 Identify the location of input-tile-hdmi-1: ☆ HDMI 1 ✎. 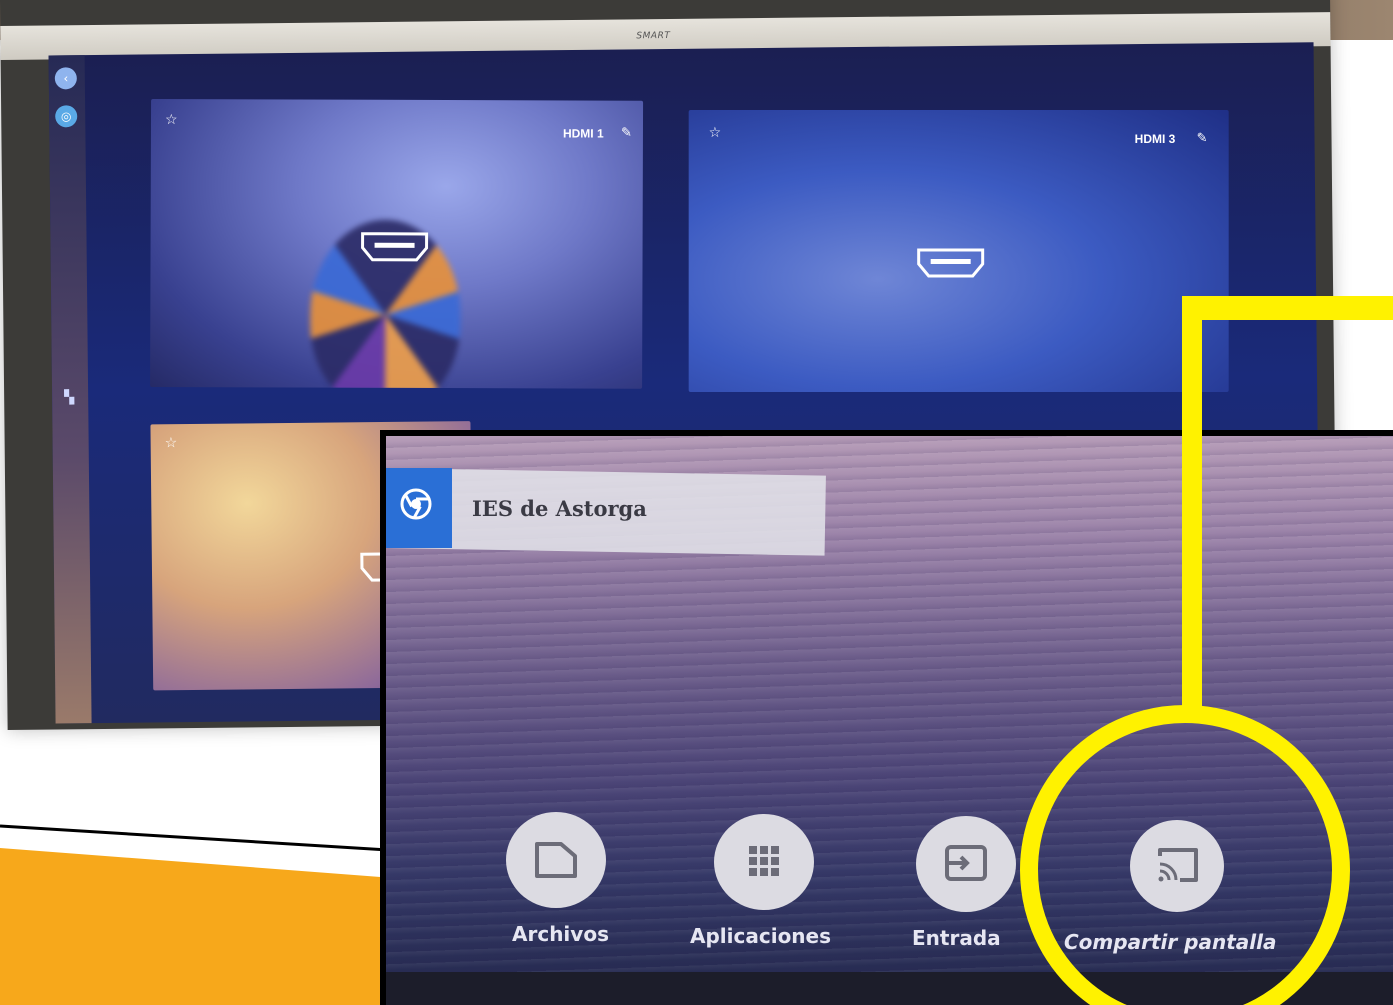
(397, 244).